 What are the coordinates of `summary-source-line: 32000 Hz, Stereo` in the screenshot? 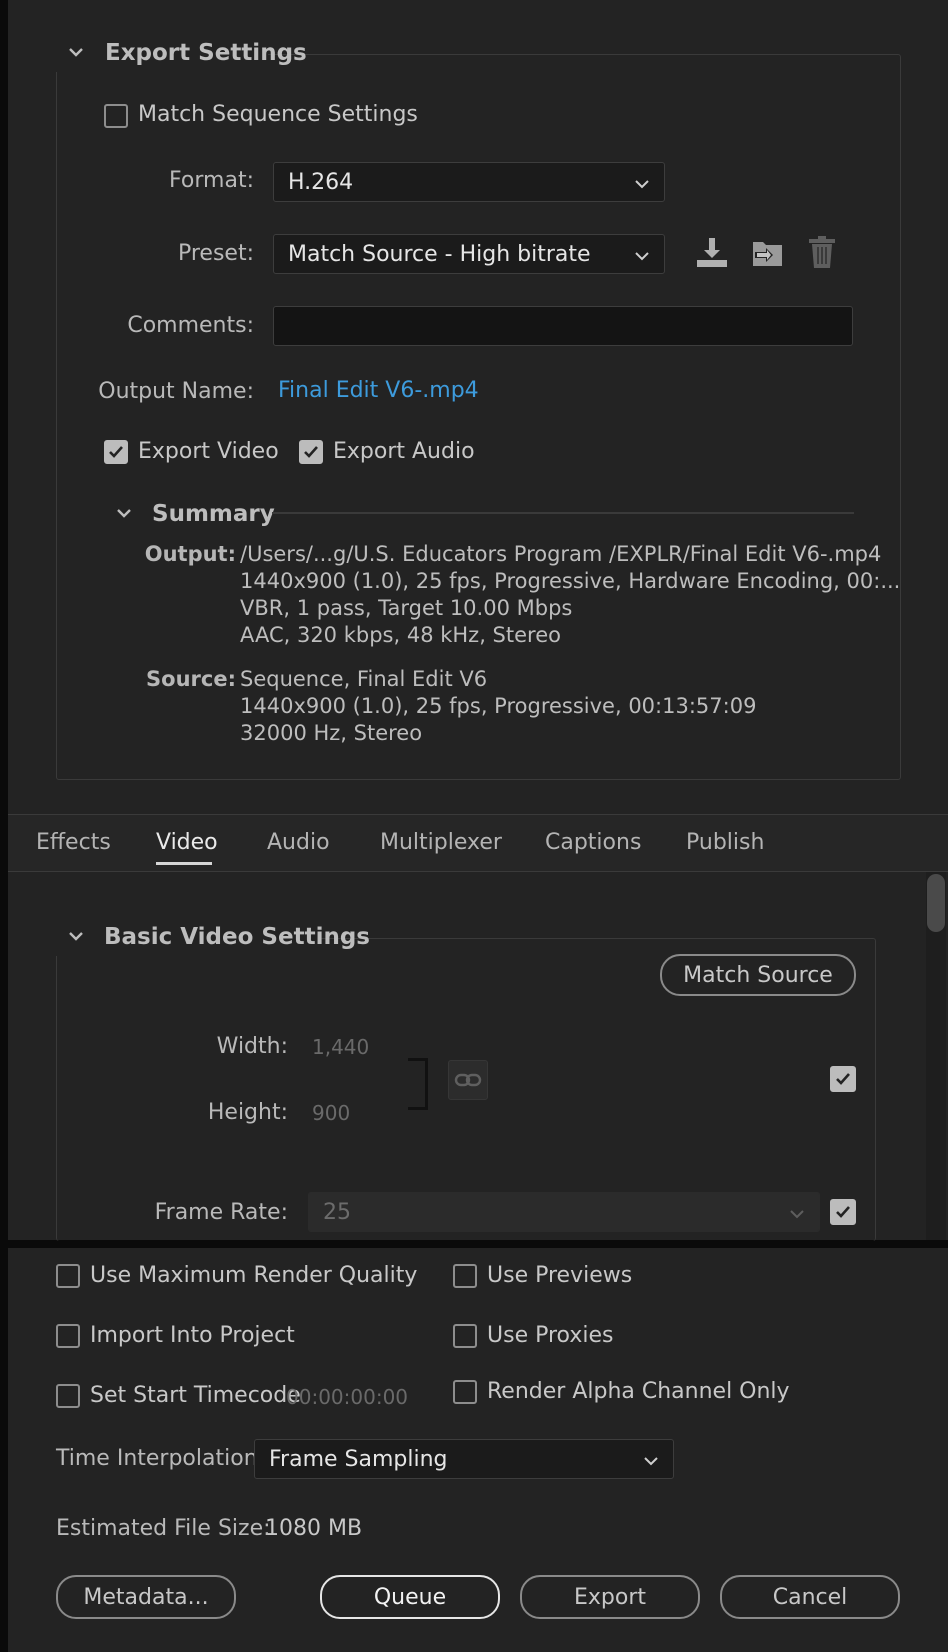 It's located at (331, 733).